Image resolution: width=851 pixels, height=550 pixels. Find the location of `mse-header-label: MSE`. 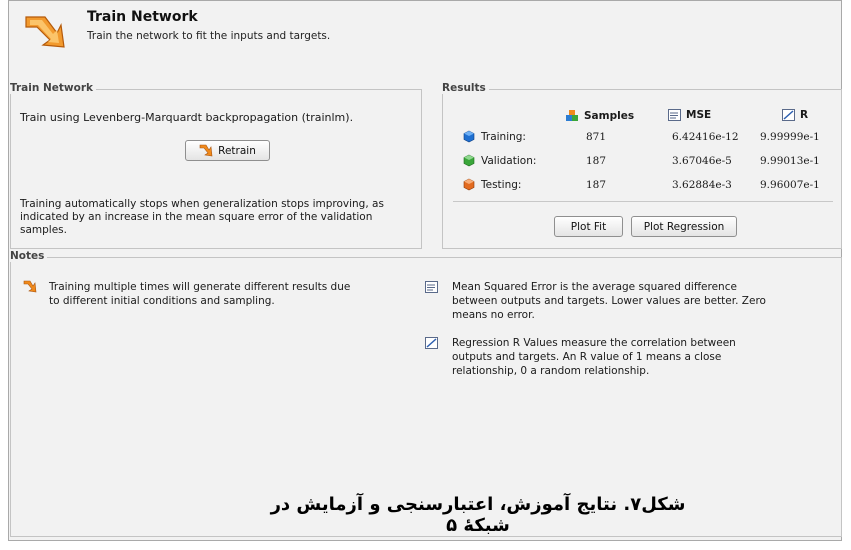

mse-header-label: MSE is located at coordinates (699, 115).